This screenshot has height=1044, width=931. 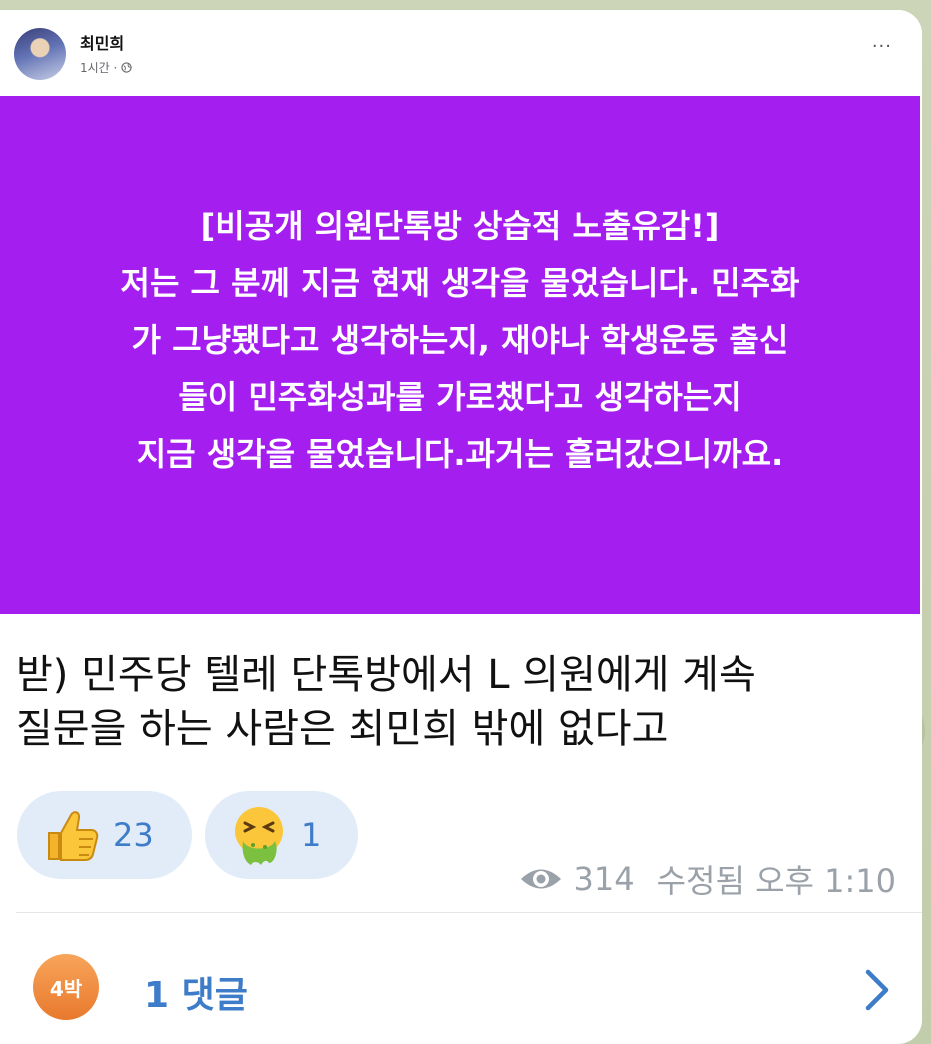 What do you see at coordinates (99, 68) in the screenshot?
I see `post-time: 1시간 ·` at bounding box center [99, 68].